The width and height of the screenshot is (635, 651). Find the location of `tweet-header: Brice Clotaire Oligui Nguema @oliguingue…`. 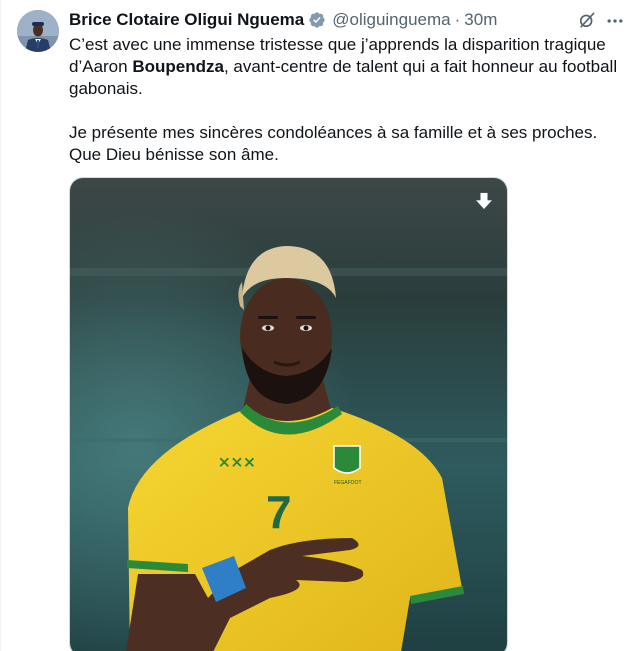

tweet-header: Brice Clotaire Oligui Nguema @oliguingue… is located at coordinates (283, 20).